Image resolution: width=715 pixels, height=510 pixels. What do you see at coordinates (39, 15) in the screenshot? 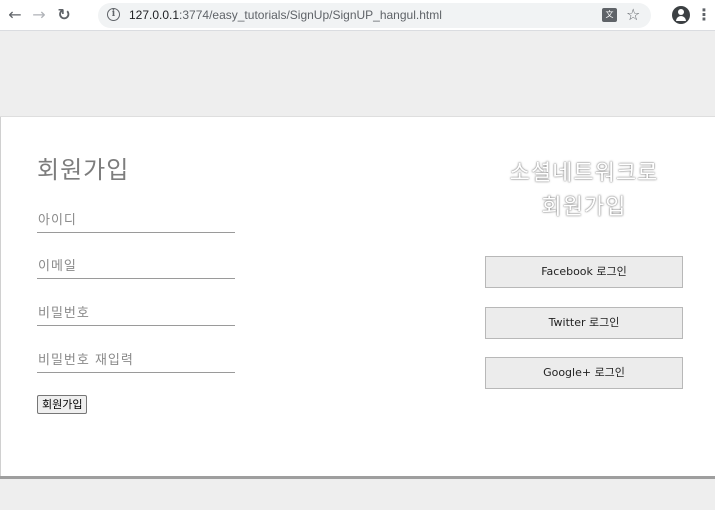
I see `forward-arrow-icon: →` at bounding box center [39, 15].